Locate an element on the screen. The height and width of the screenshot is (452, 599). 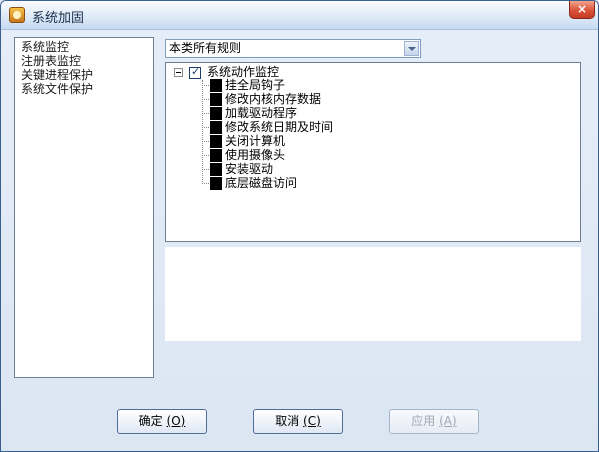
category-item-registry-monitor: 注册表监控 is located at coordinates (51, 61).